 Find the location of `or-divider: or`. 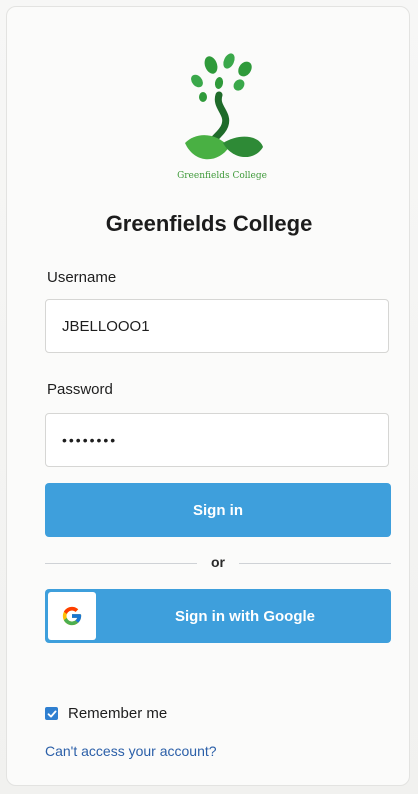

or-divider: or is located at coordinates (218, 563).